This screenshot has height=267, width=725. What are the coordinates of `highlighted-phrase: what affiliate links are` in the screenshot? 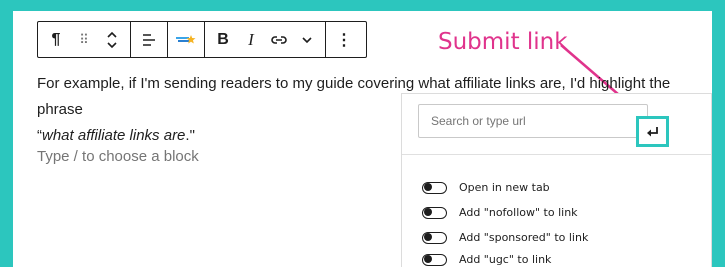 It's located at (113, 135).